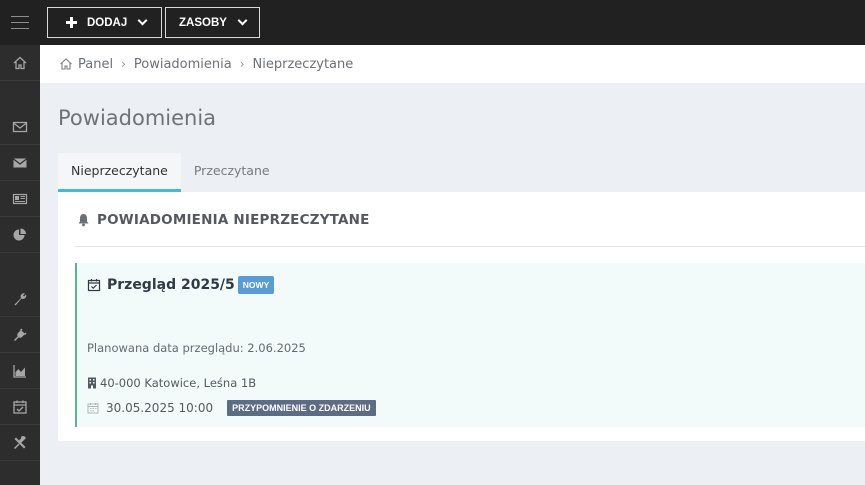 The height and width of the screenshot is (485, 865). I want to click on breadcrumb: Panel › Powiadomienia › Nieprzeczytane, so click(452, 64).